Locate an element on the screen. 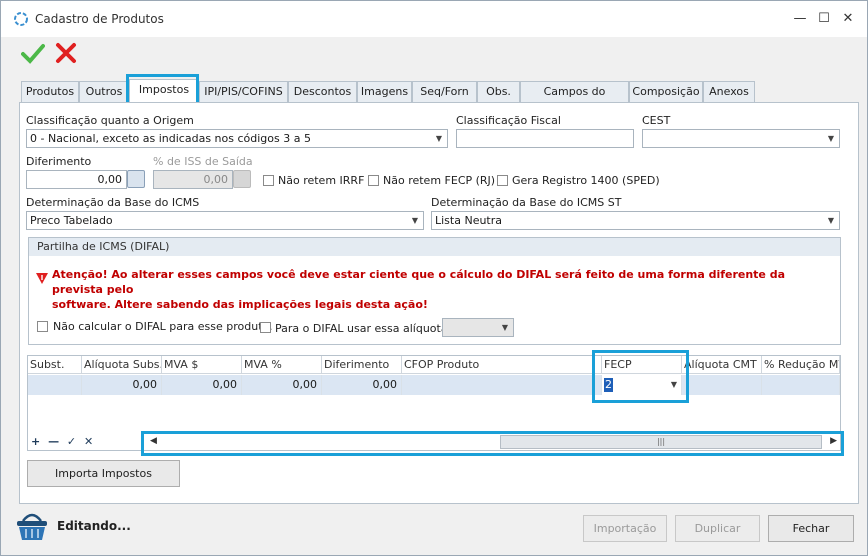 Image resolution: width=868 pixels, height=556 pixels. nao-retem-fecp-checkbox is located at coordinates (373, 180).